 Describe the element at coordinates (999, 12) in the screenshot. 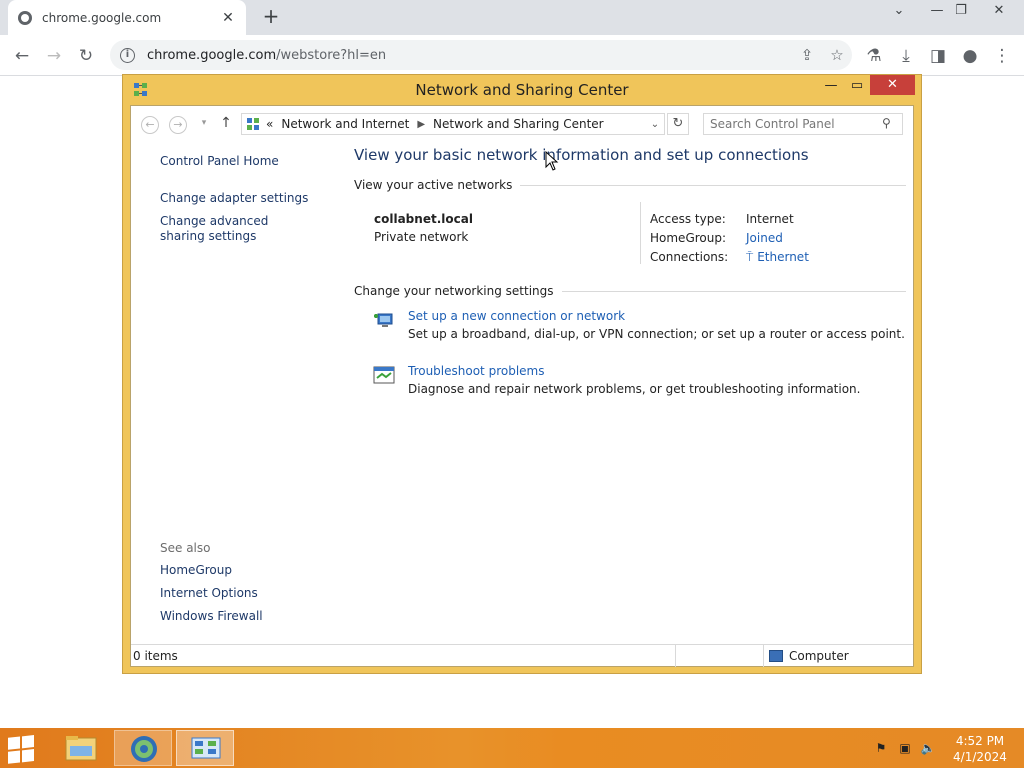

I see `close-button: ✕` at that location.